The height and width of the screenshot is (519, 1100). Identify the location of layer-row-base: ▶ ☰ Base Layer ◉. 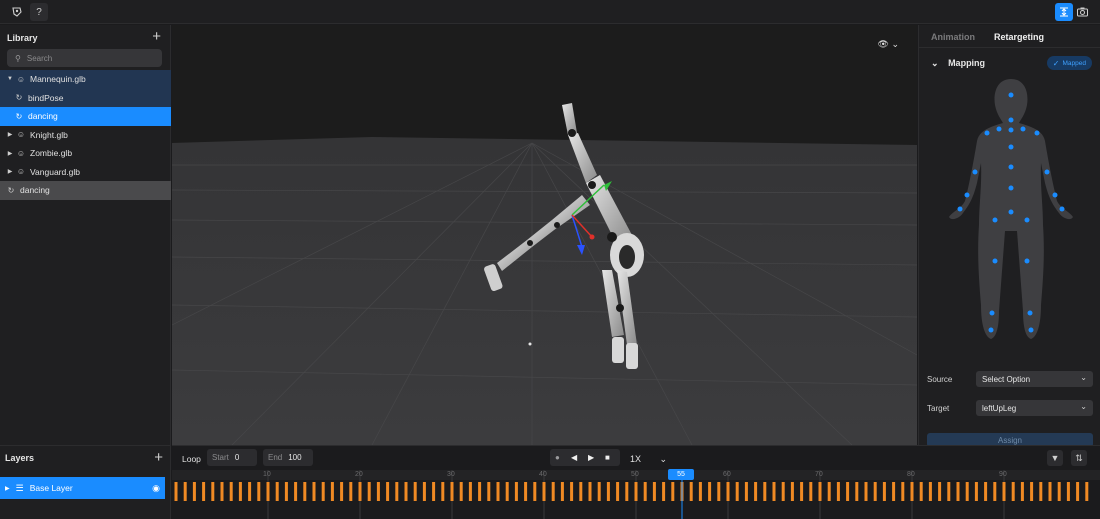
(82, 488).